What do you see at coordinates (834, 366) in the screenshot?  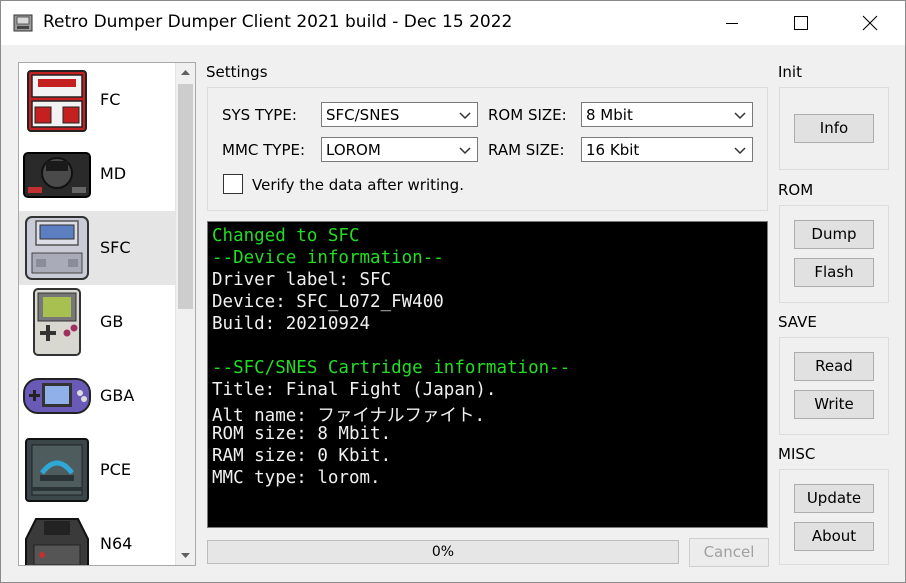 I see `read-button: Read` at bounding box center [834, 366].